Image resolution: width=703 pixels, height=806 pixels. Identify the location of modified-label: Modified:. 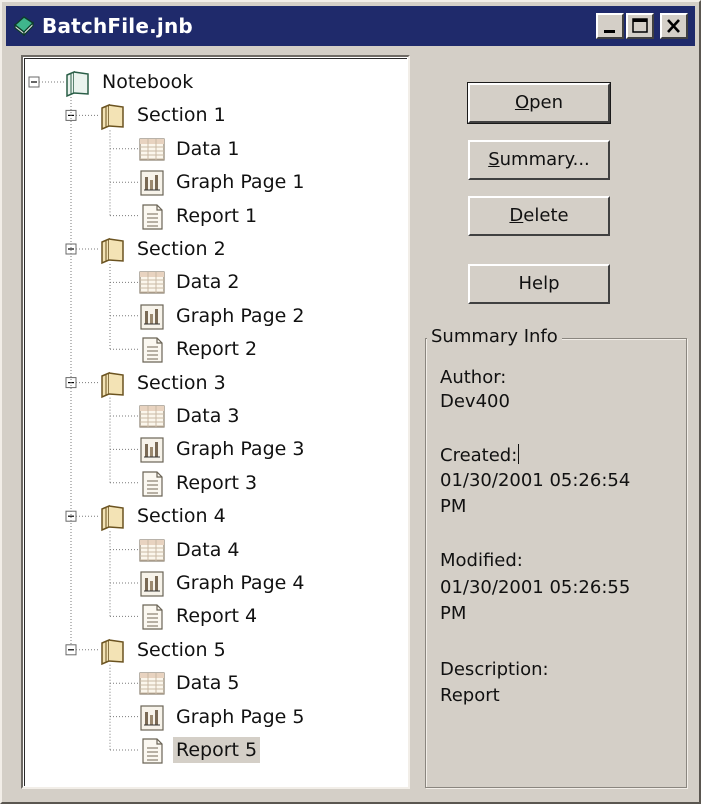
(481, 560).